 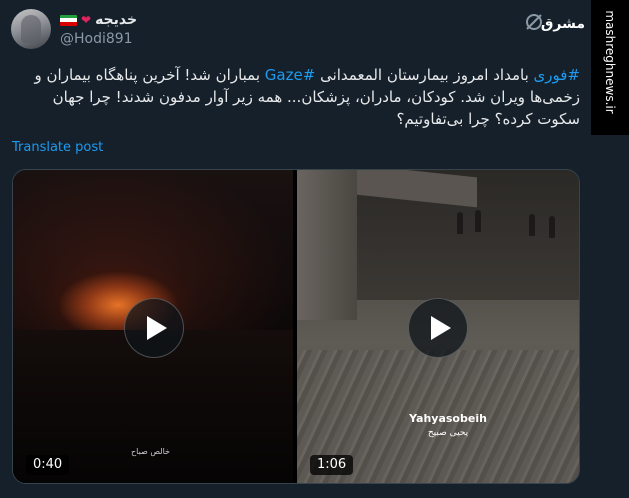 What do you see at coordinates (327, 245) in the screenshot?
I see `broken-wall` at bounding box center [327, 245].